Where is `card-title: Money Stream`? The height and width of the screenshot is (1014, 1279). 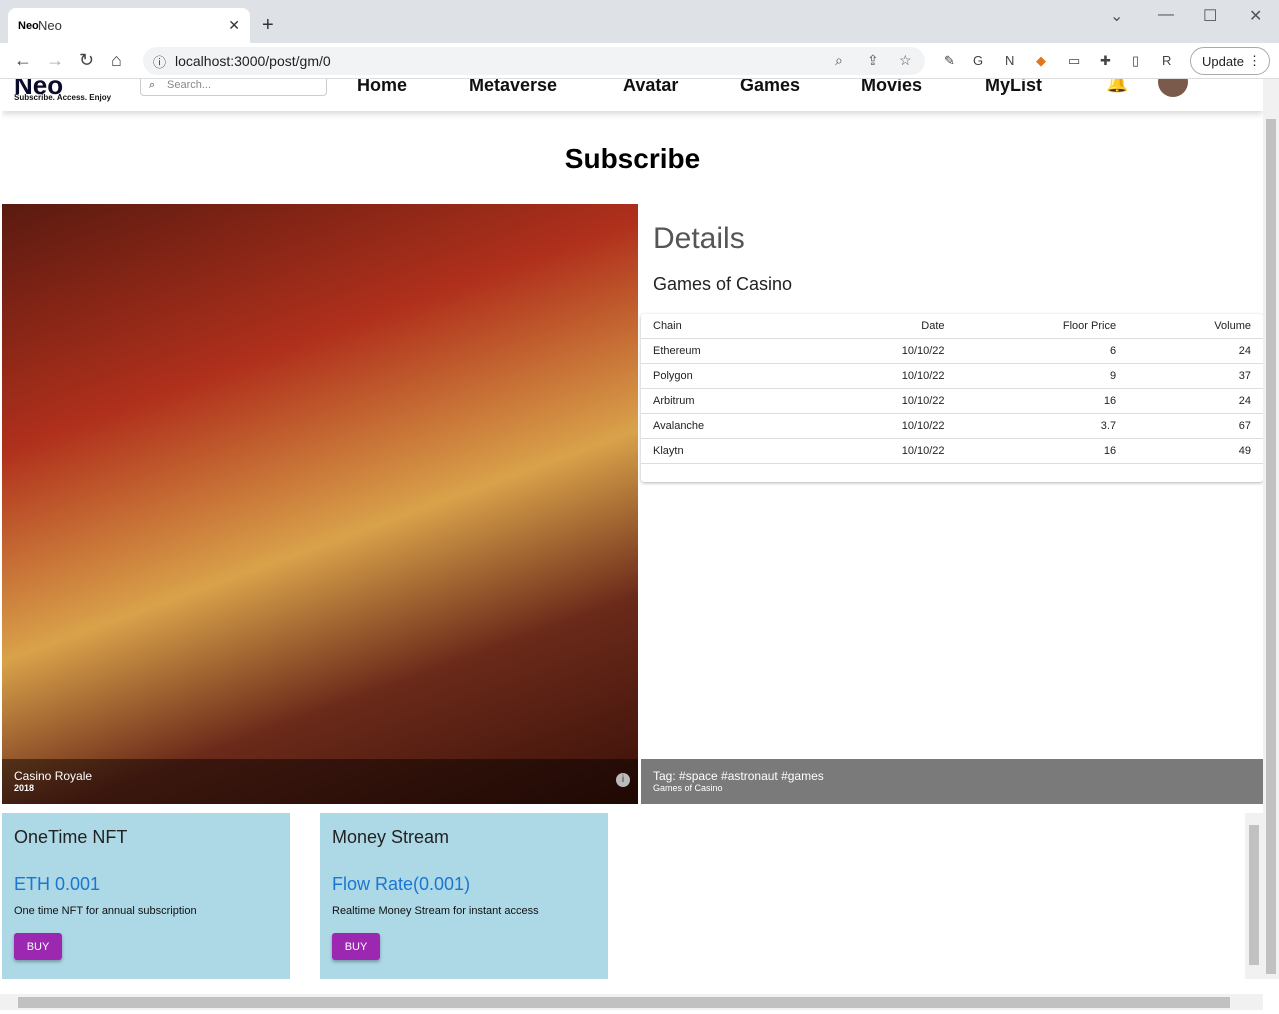
card-title: Money Stream is located at coordinates (391, 837).